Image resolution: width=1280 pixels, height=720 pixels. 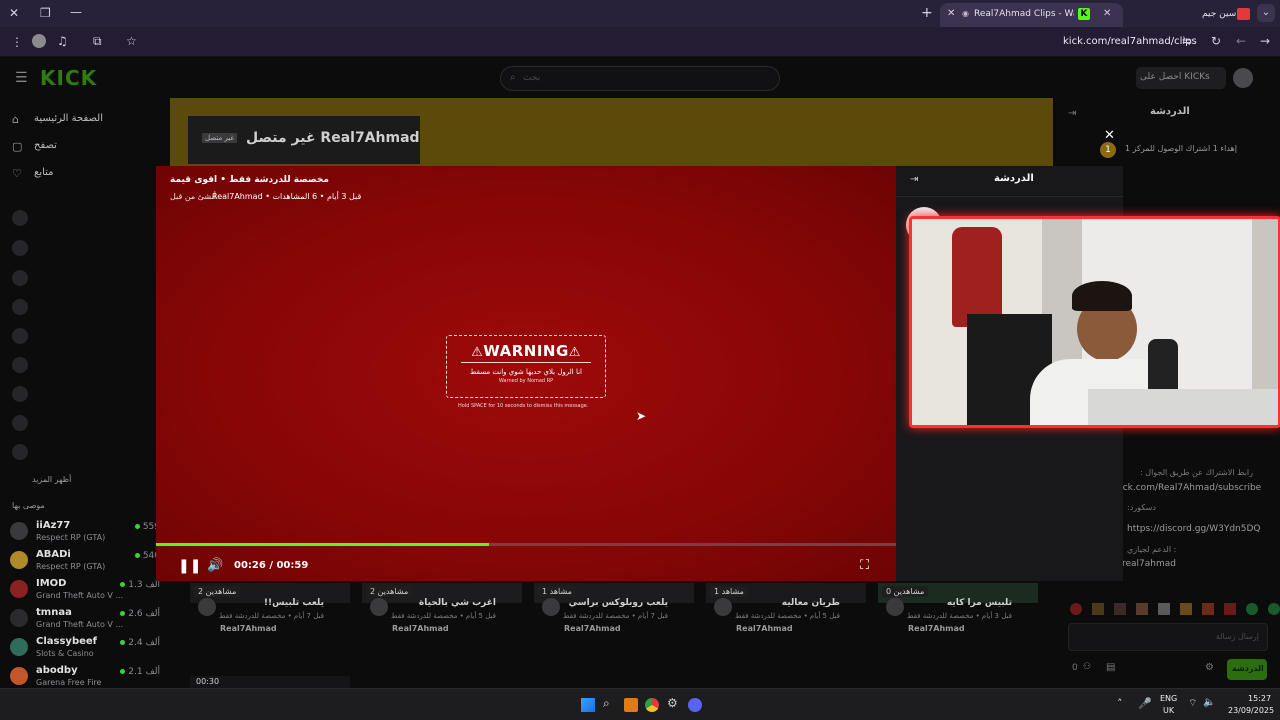 What do you see at coordinates (1209, 667) in the screenshot?
I see `settings-gear-icon: ⚙` at bounding box center [1209, 667].